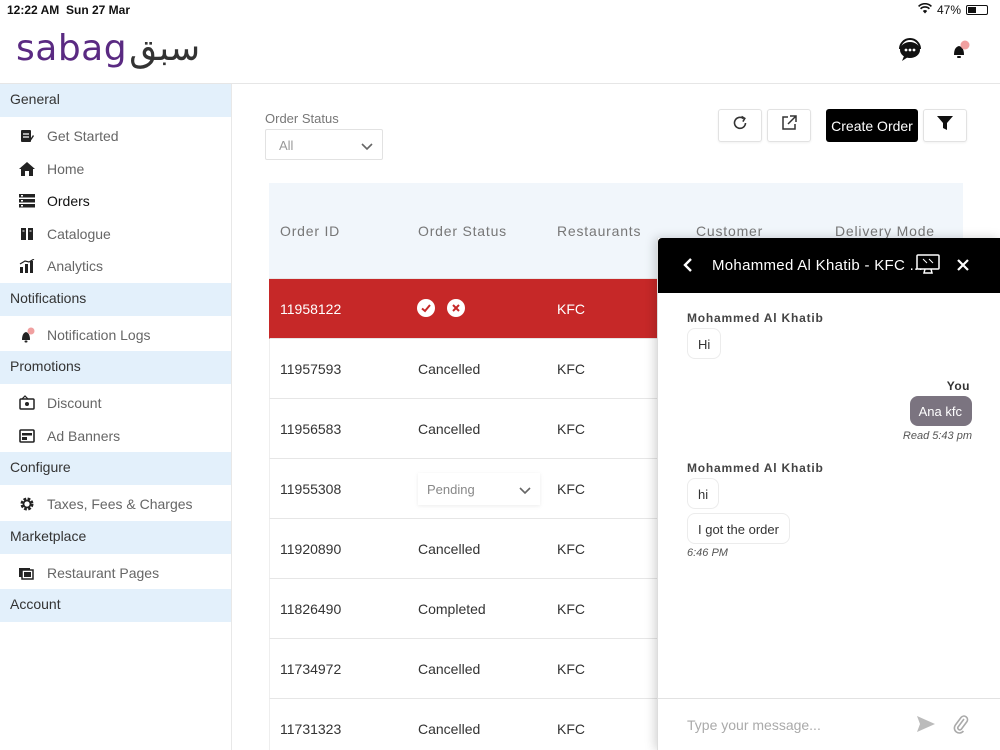 The image size is (1000, 750). What do you see at coordinates (115, 201) in the screenshot?
I see `sidebar-item-orders: Orders` at bounding box center [115, 201].